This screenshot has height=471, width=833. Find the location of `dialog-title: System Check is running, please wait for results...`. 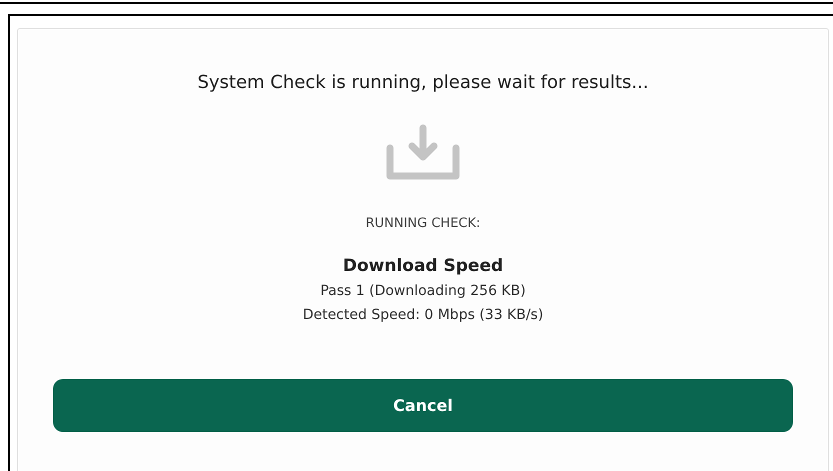

dialog-title: System Check is running, please wait for results... is located at coordinates (423, 83).